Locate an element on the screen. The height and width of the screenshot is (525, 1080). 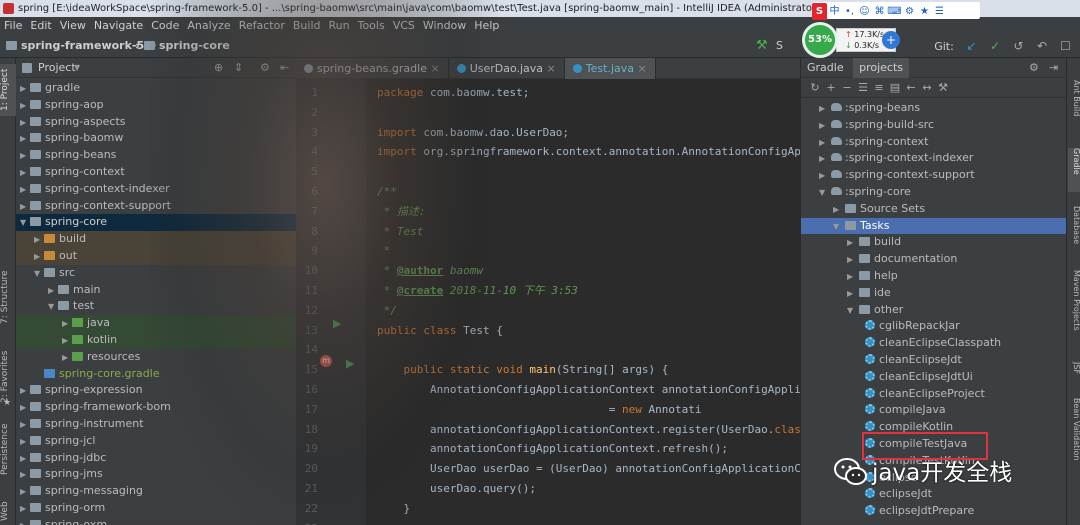
tool-tab-gradle: Gradle is located at coordinates (1074, 170).